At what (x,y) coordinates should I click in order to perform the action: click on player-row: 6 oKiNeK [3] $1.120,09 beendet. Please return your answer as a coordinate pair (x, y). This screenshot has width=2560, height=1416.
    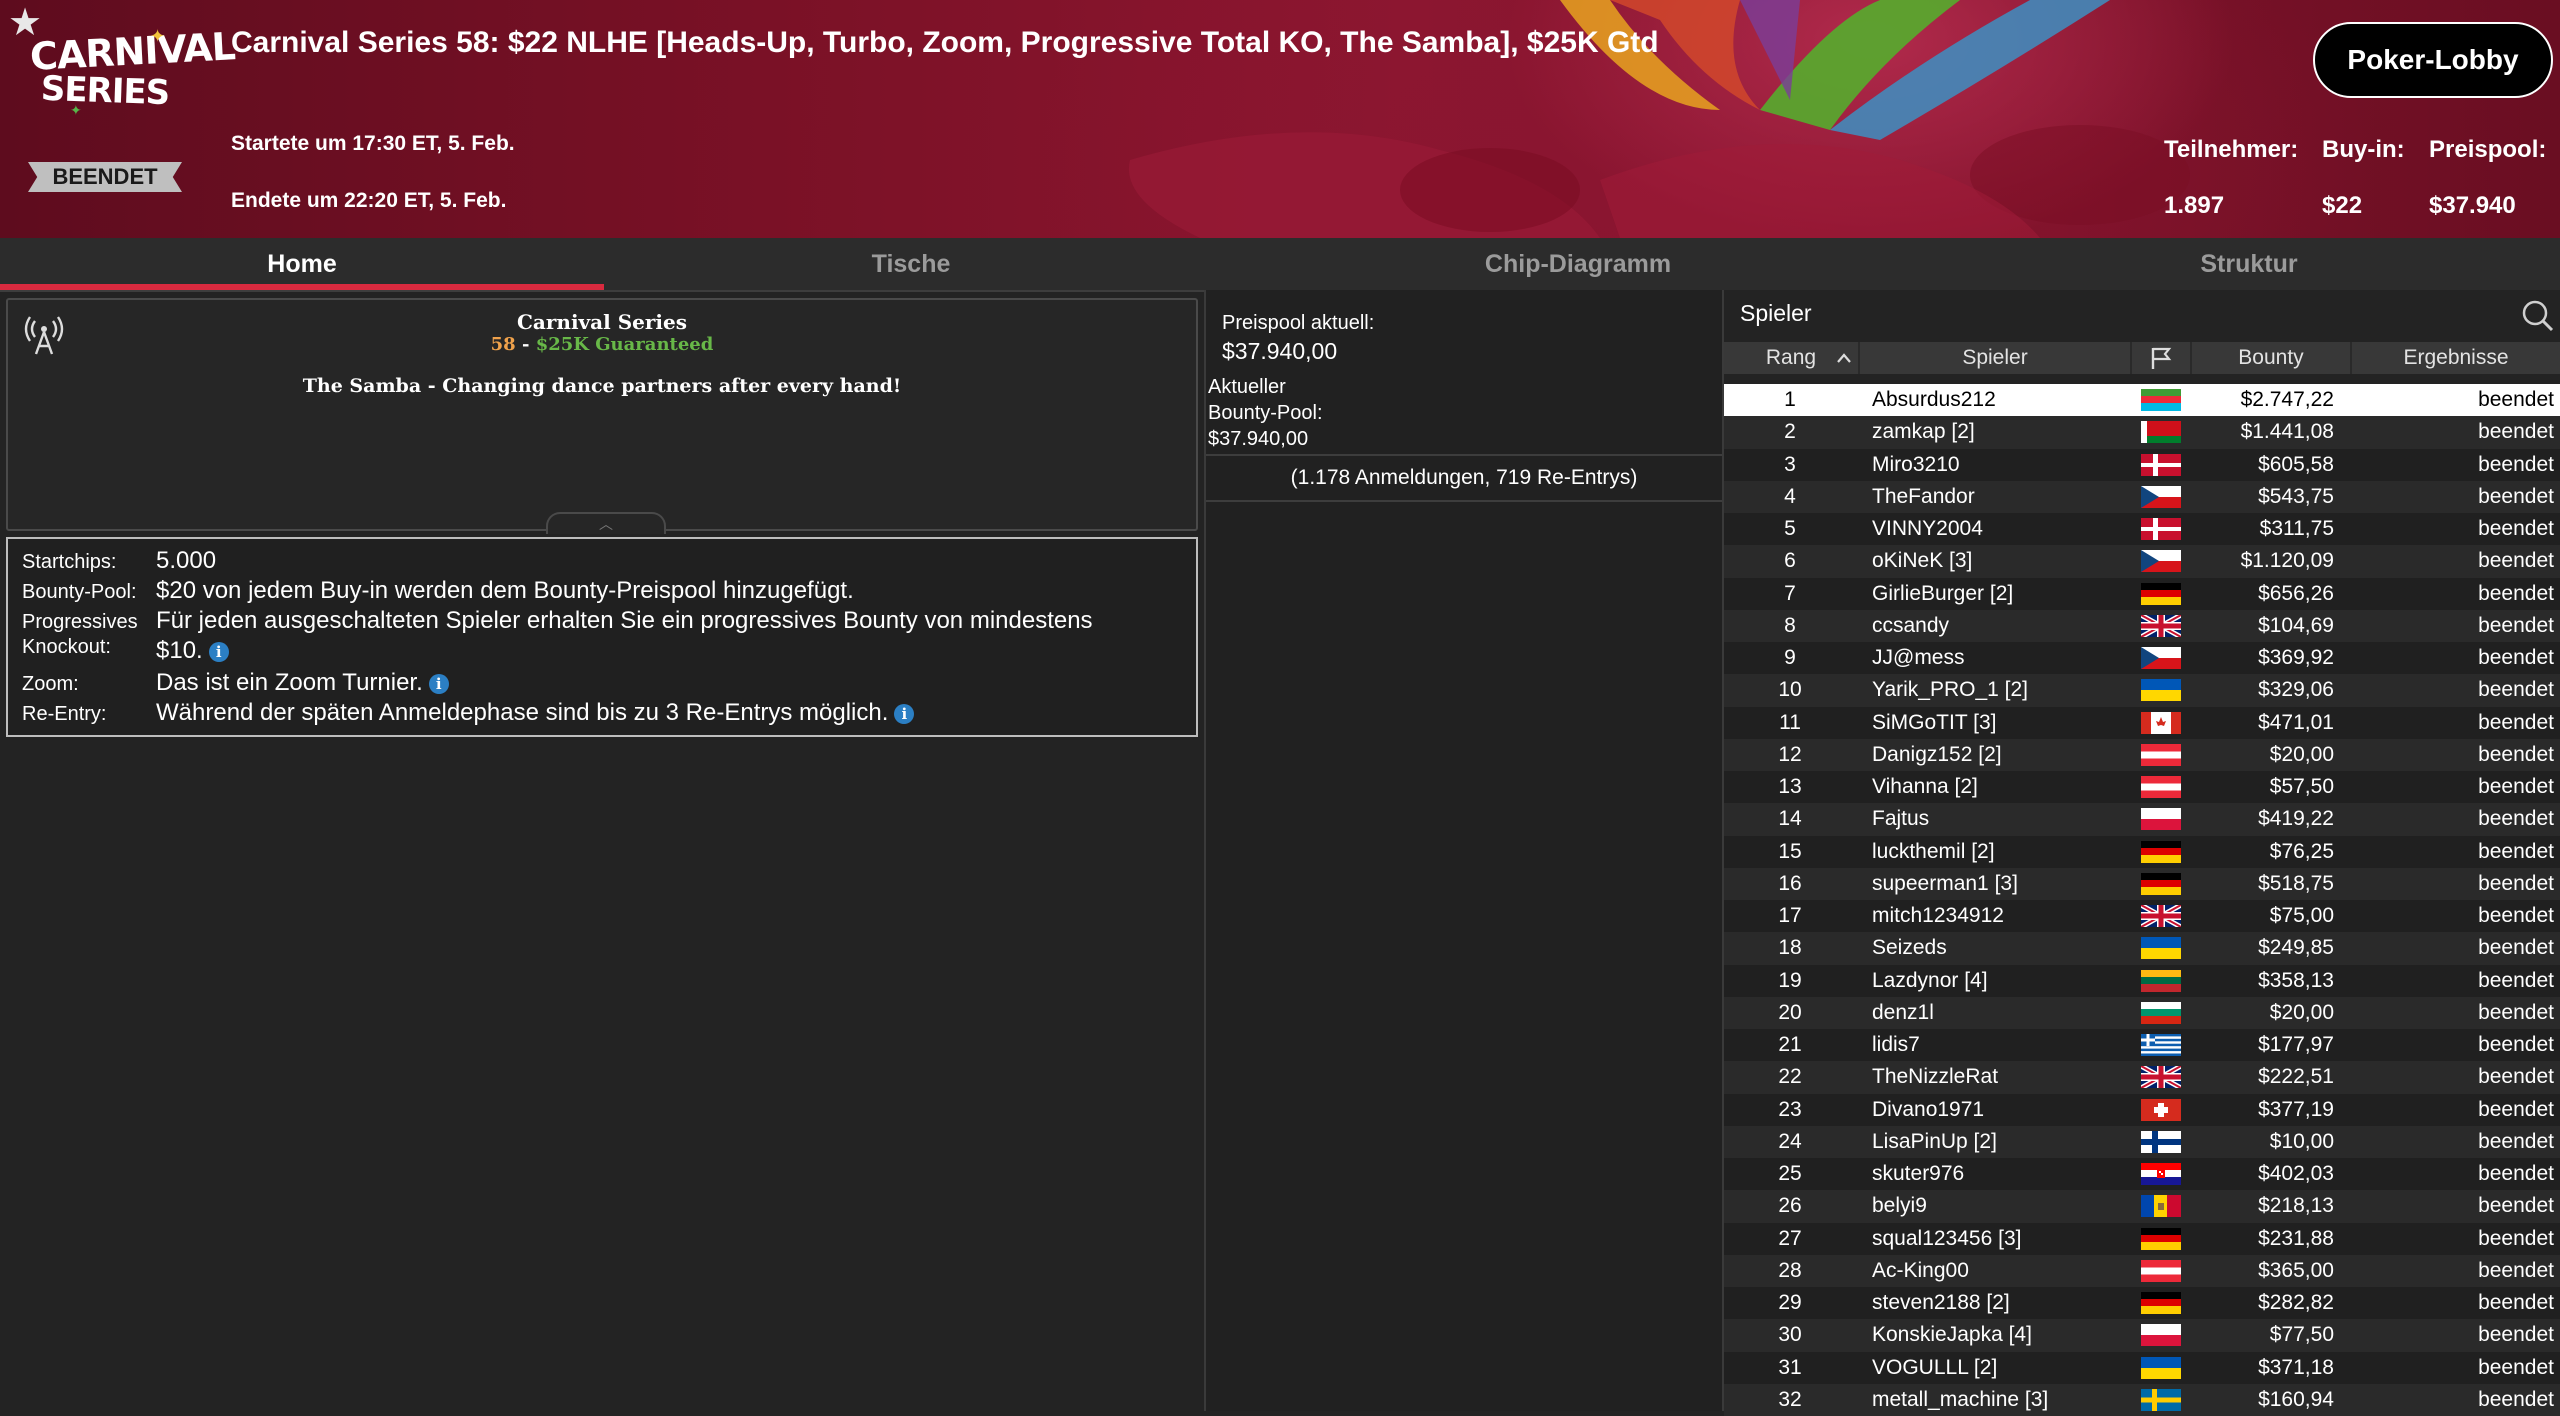
    Looking at the image, I should click on (2142, 561).